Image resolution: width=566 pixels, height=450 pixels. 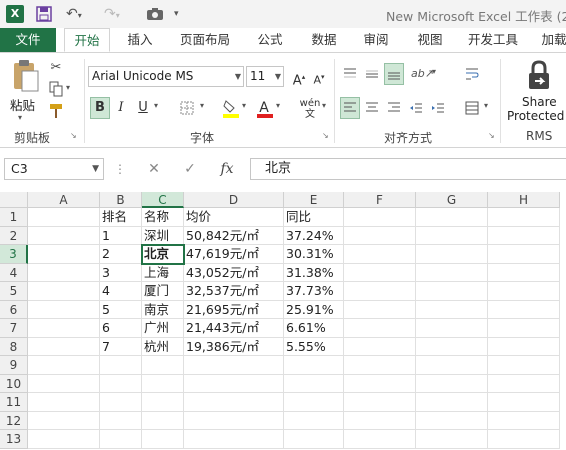 I want to click on cell-h4, so click(x=524, y=272).